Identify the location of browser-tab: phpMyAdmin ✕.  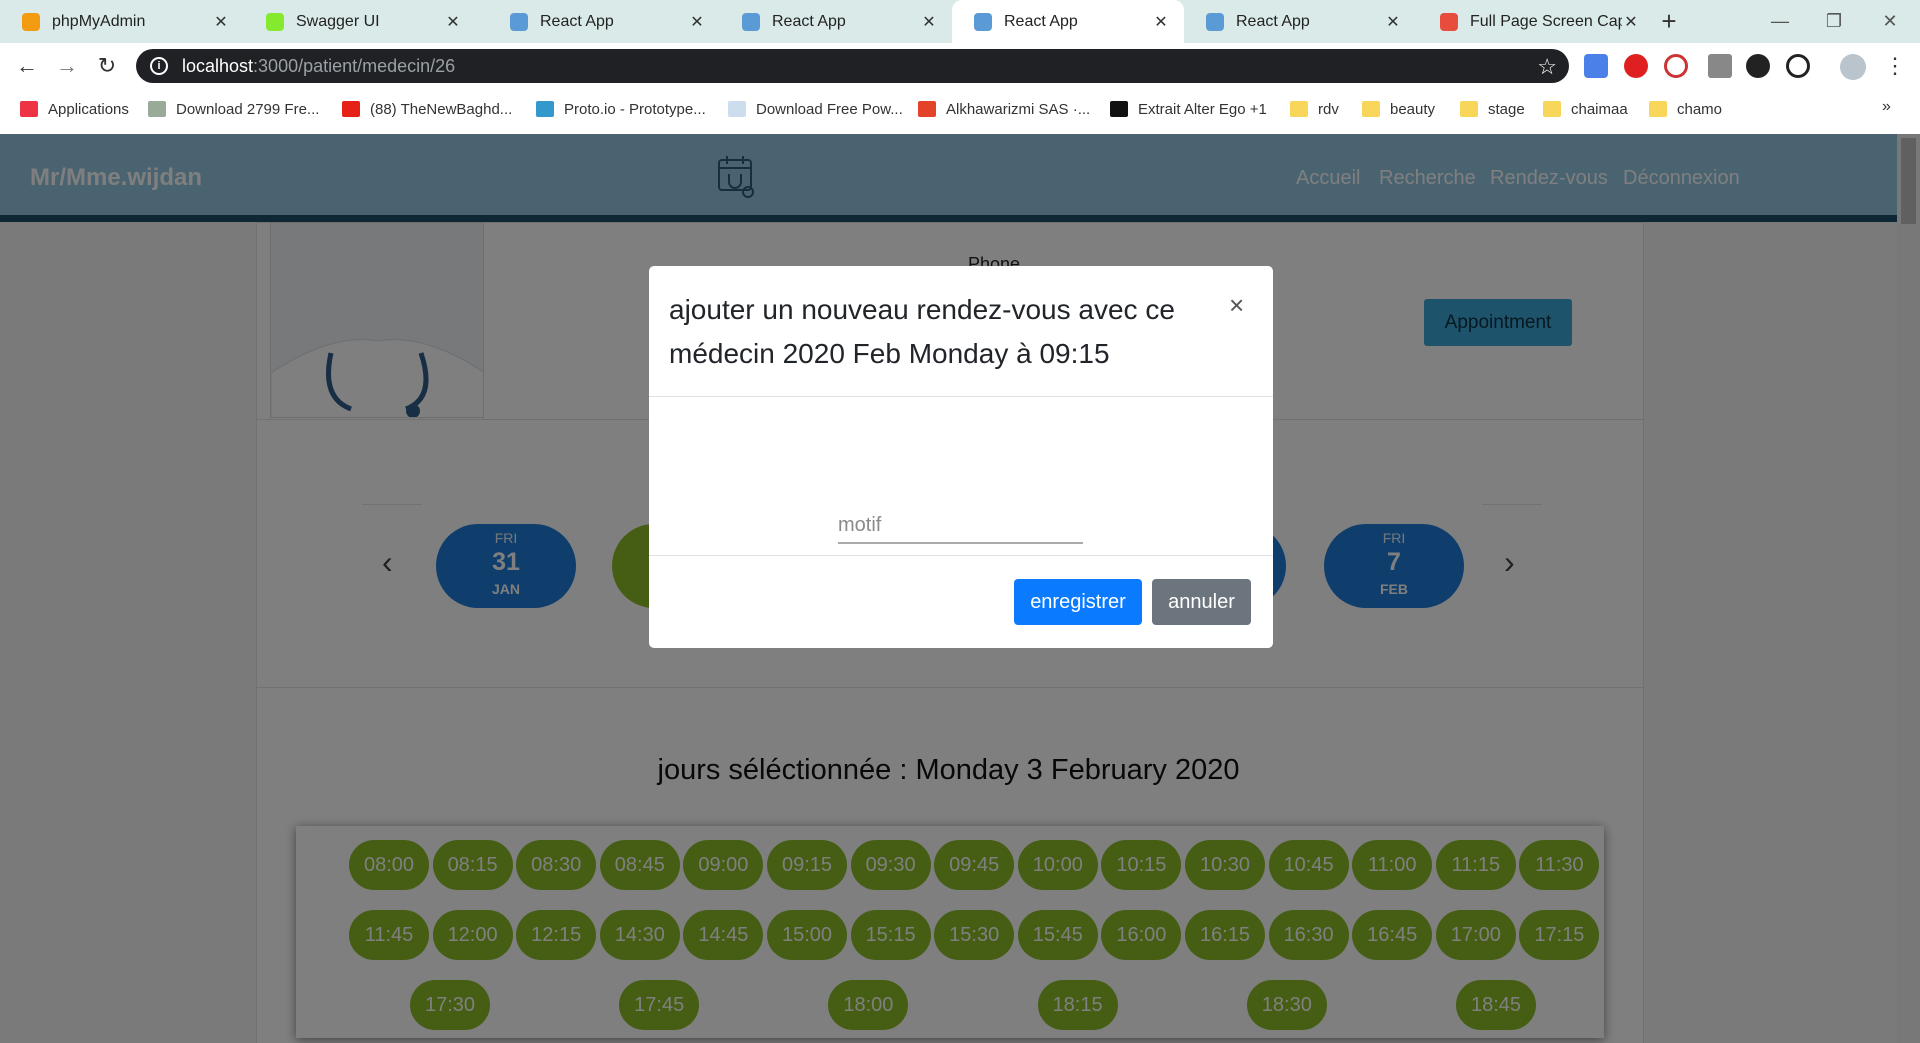
(122, 21).